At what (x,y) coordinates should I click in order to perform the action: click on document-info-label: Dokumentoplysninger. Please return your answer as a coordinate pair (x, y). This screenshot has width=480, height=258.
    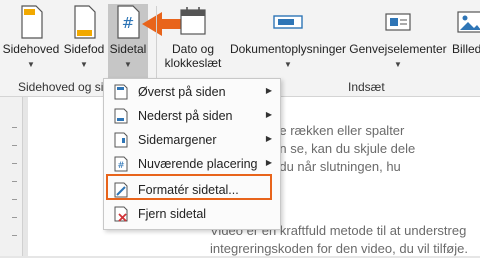
    Looking at the image, I should click on (288, 49).